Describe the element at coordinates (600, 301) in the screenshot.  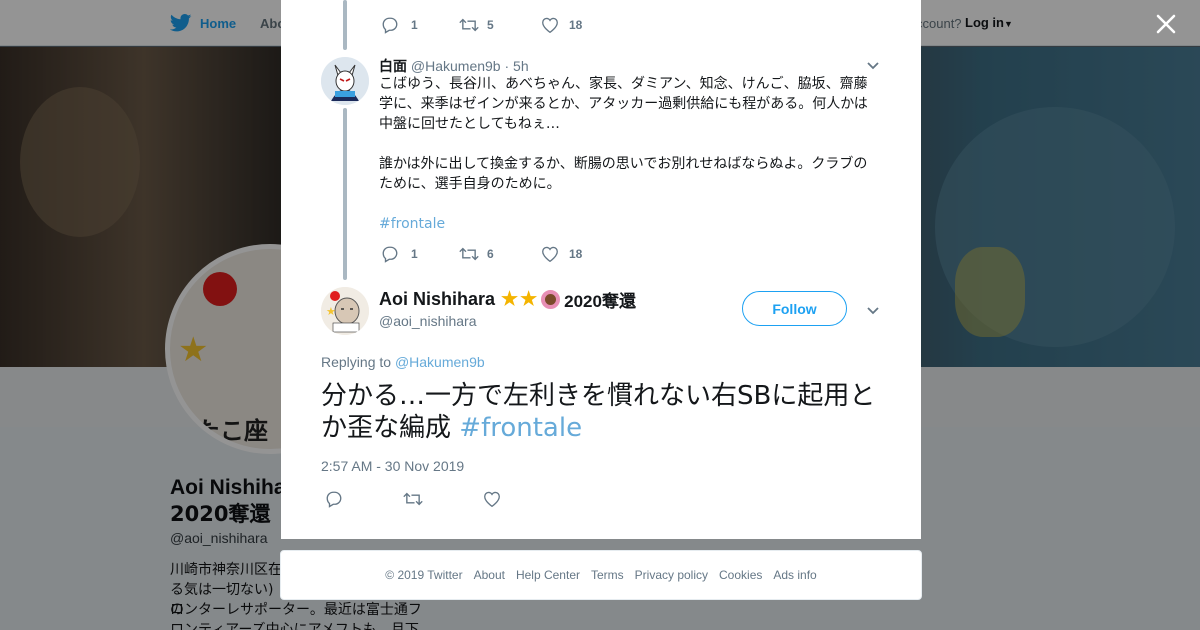
I see `main-author-name-suffix: 2020奪還` at that location.